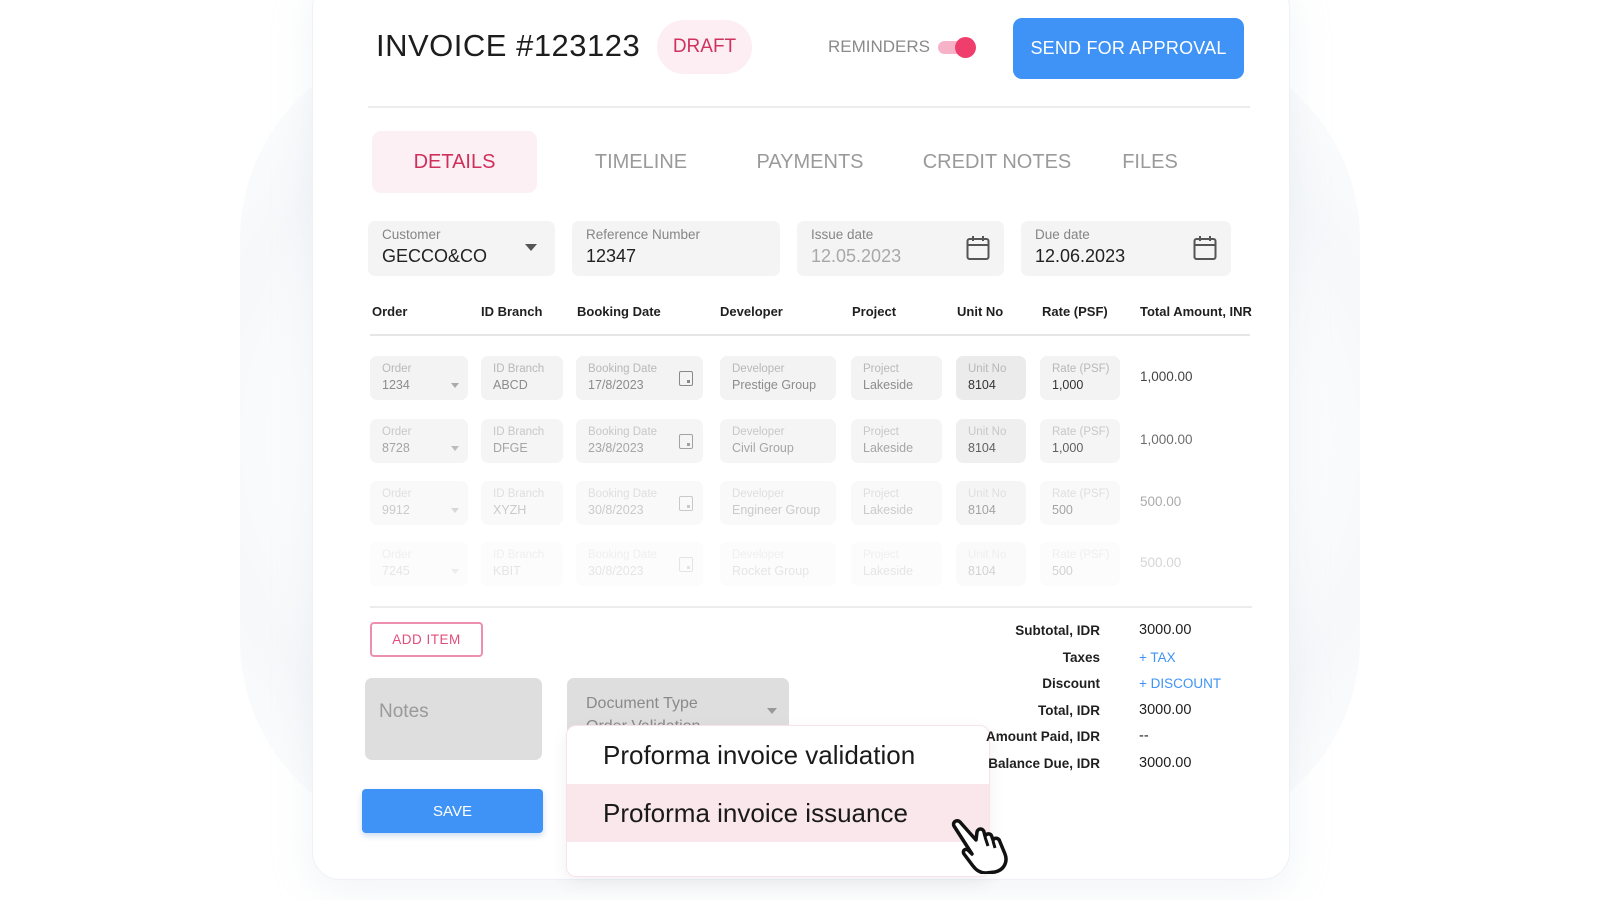  I want to click on reference-number-field: Reference Number 12347, so click(676, 248).